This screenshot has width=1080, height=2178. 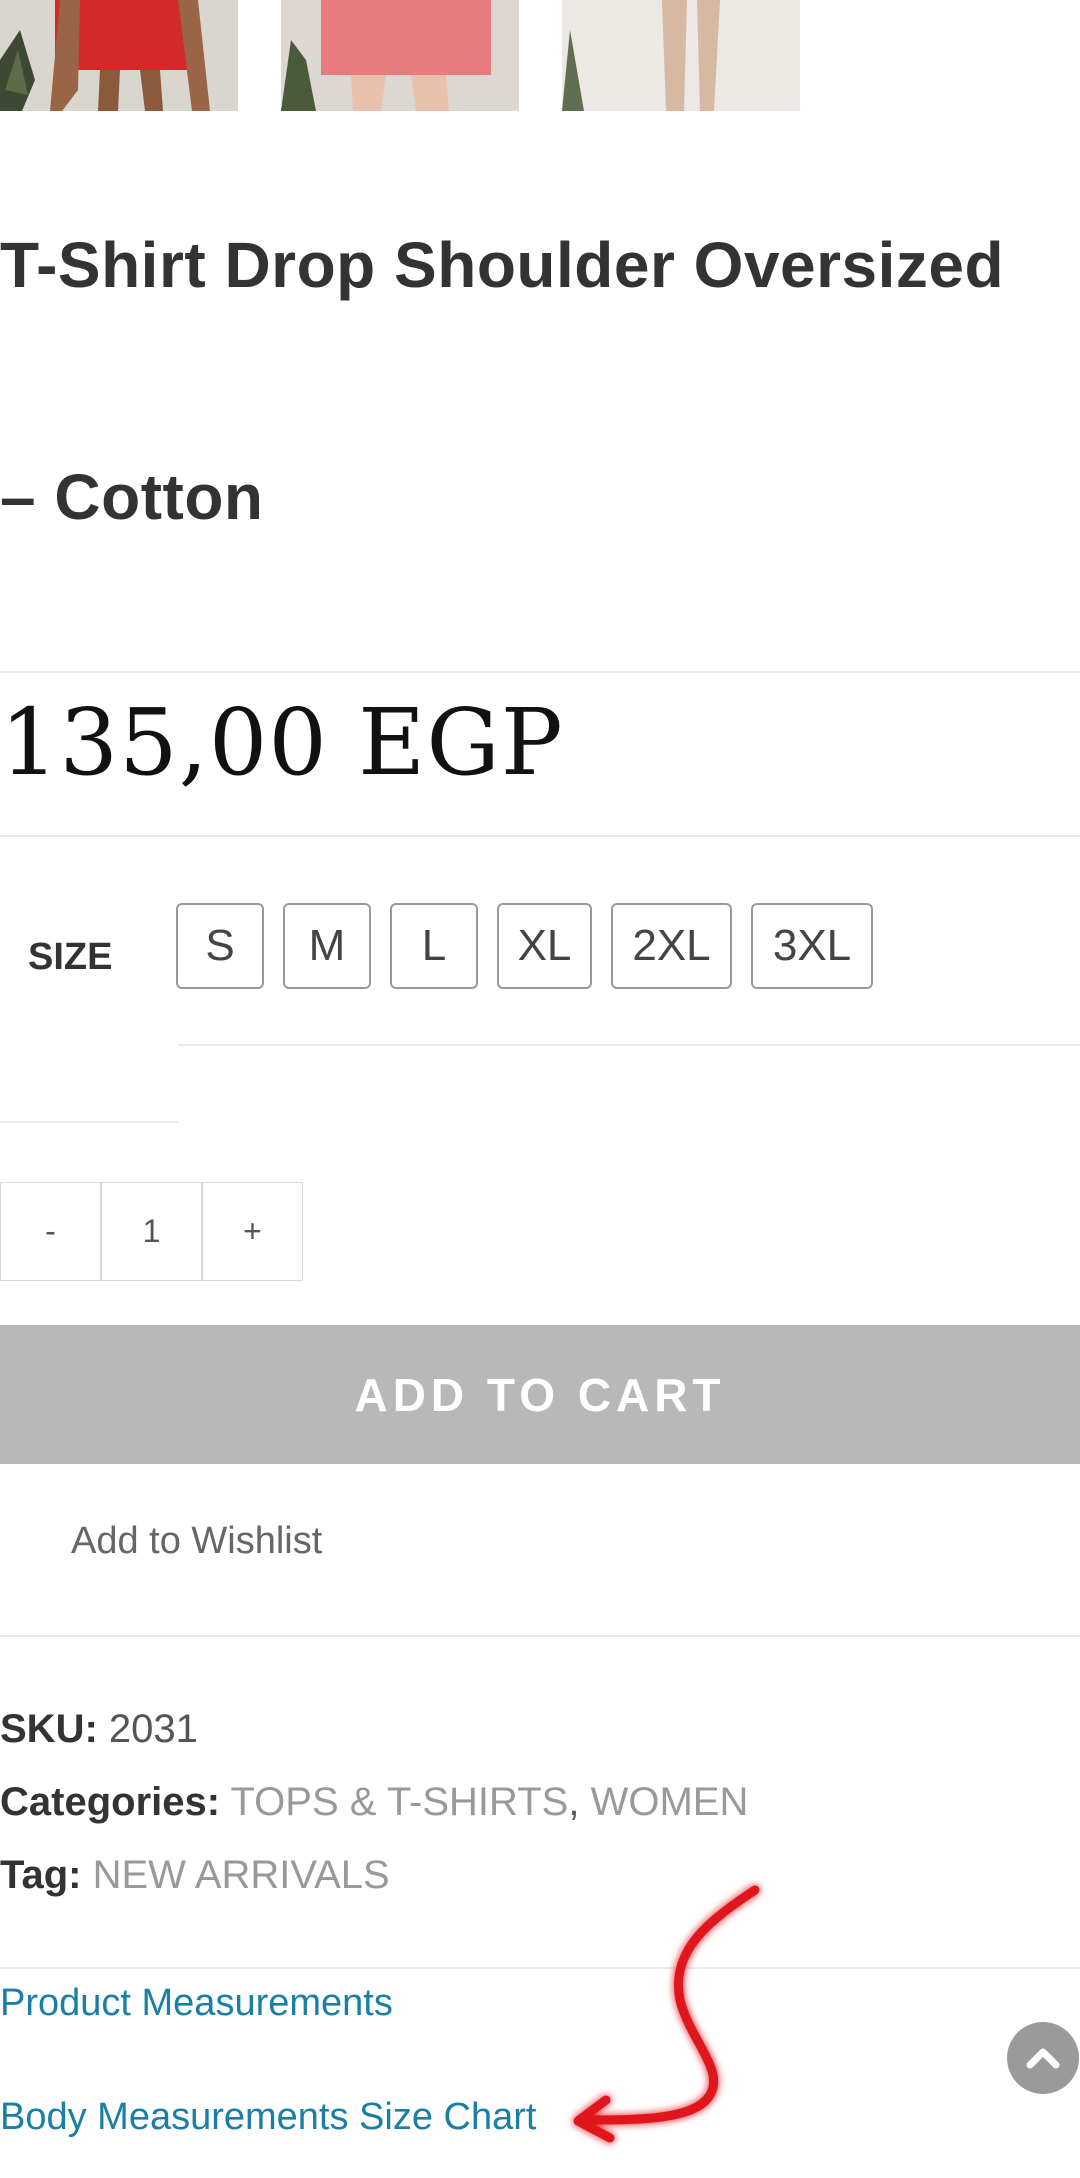 I want to click on chevron-up-icon, so click(x=1043, y=2058).